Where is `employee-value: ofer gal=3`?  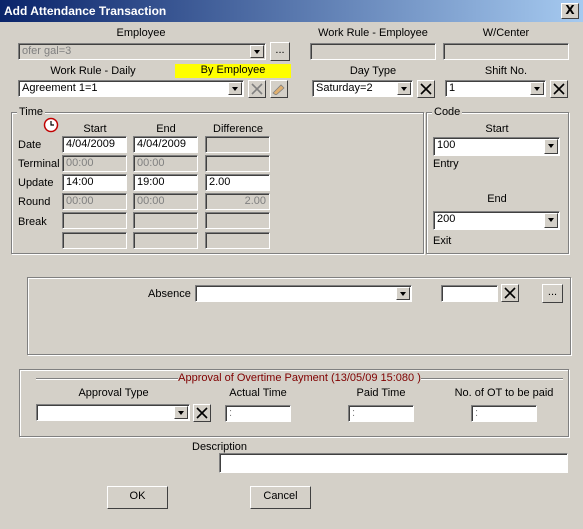
employee-value: ofer gal=3 is located at coordinates (47, 51).